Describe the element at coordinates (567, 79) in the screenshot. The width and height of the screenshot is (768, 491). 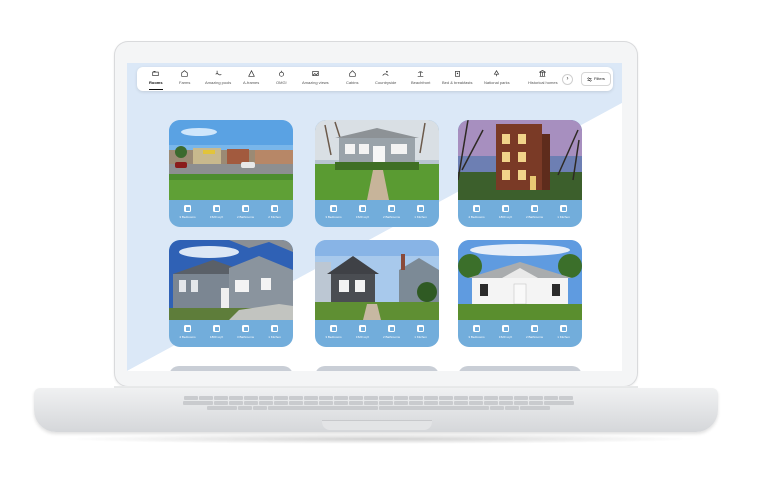
I see `next-category-button: ›` at that location.